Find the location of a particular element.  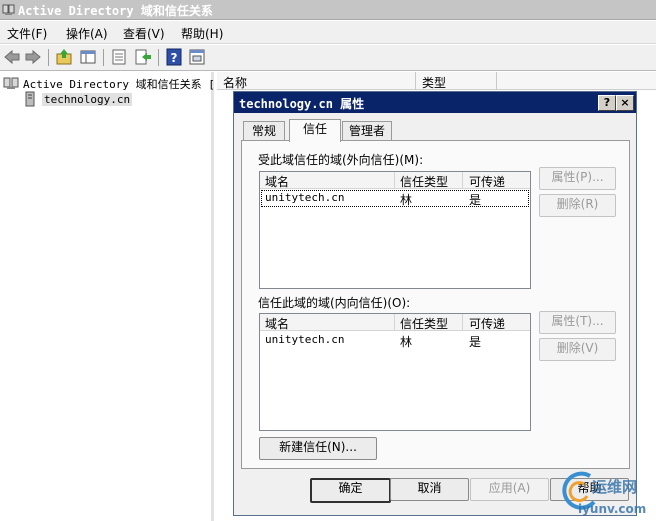

incoming-trusts-list: 域名 信任类型 可传递 unitytech.cn 林 是 is located at coordinates (395, 372).